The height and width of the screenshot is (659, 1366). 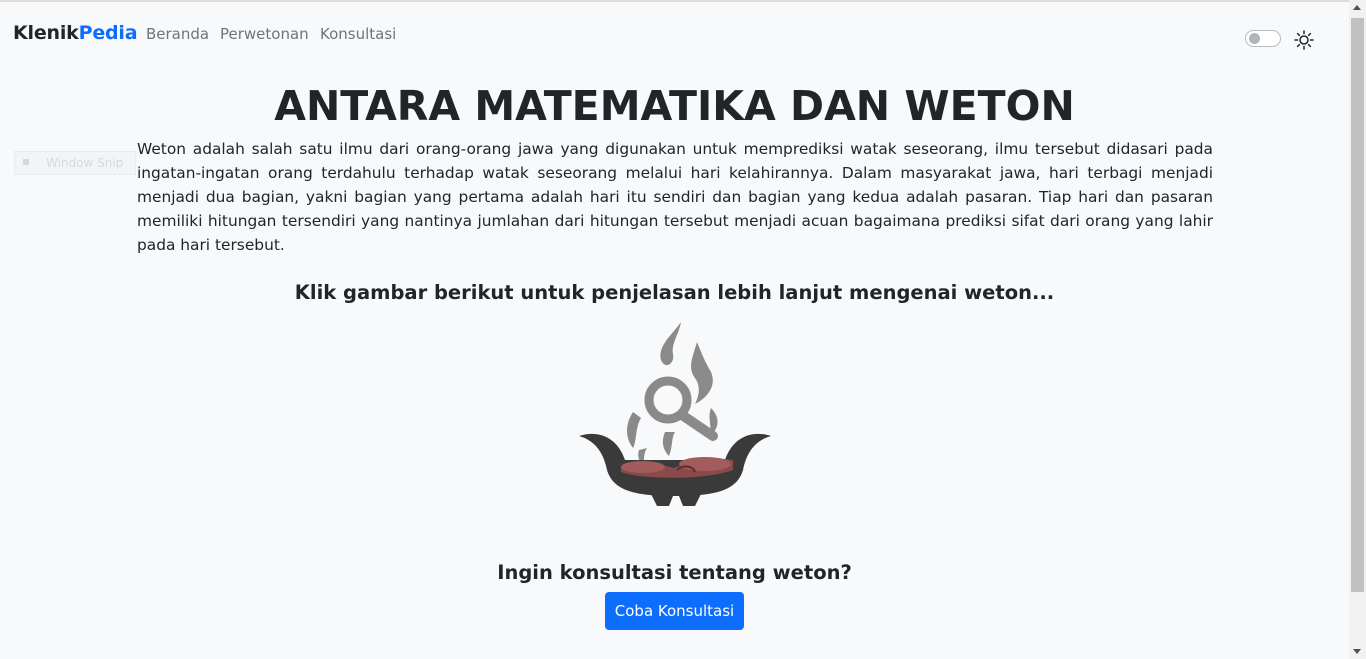 What do you see at coordinates (1357, 651) in the screenshot?
I see `scroll-down-arrow-icon` at bounding box center [1357, 651].